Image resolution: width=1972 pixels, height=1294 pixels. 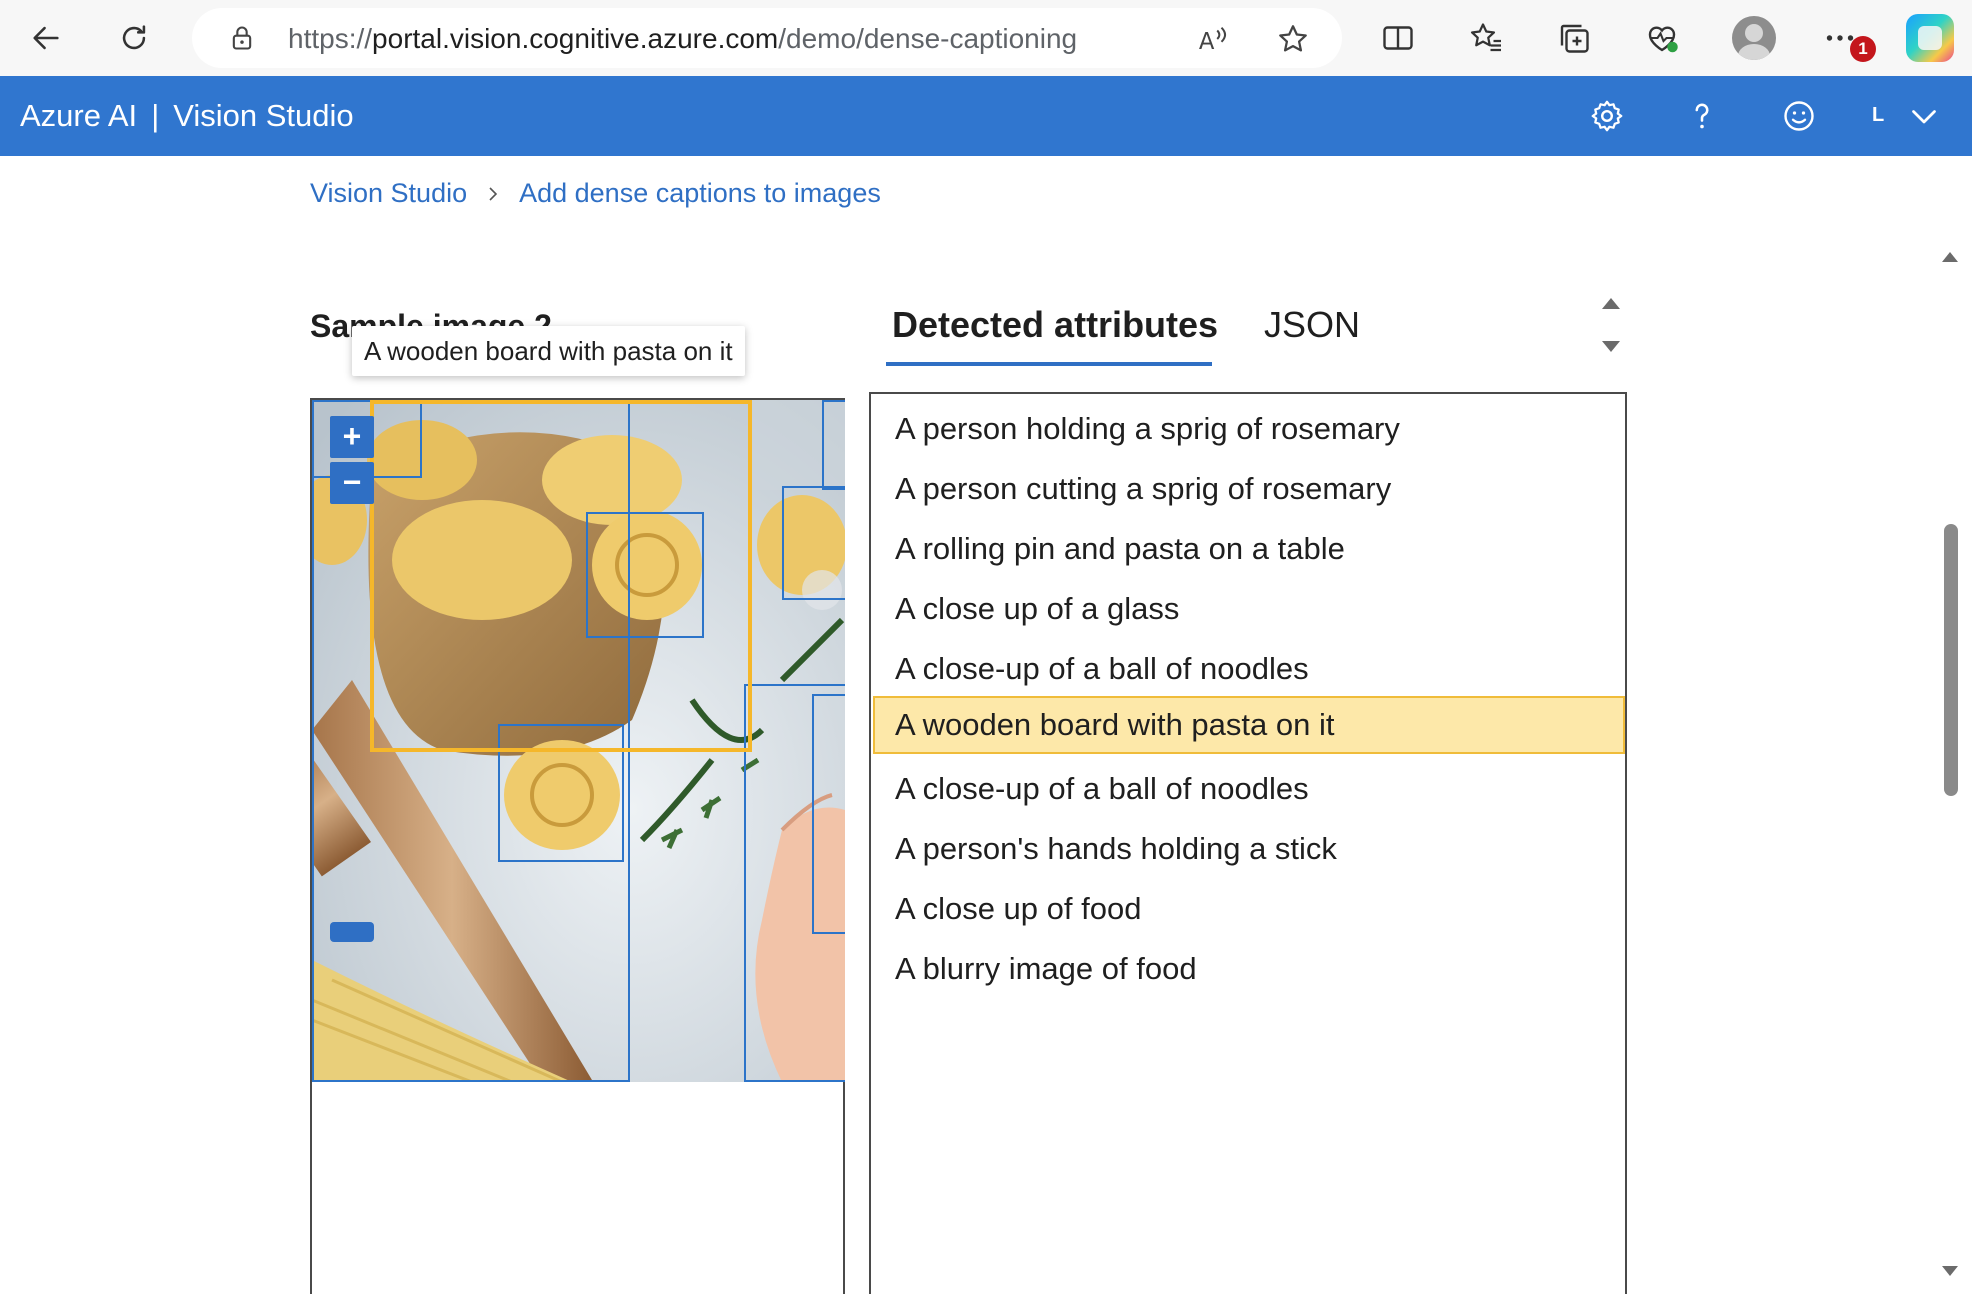 I want to click on favorites-icon, so click(x=1486, y=38).